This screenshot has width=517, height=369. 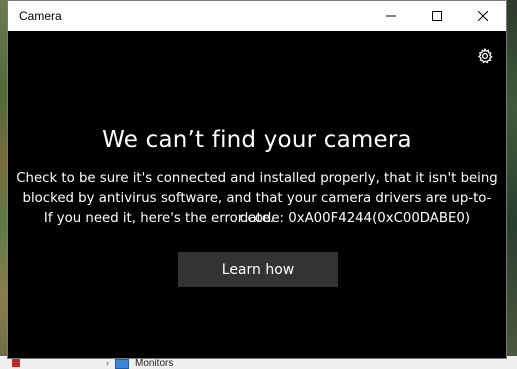 I want to click on maximize-button, so click(x=437, y=16).